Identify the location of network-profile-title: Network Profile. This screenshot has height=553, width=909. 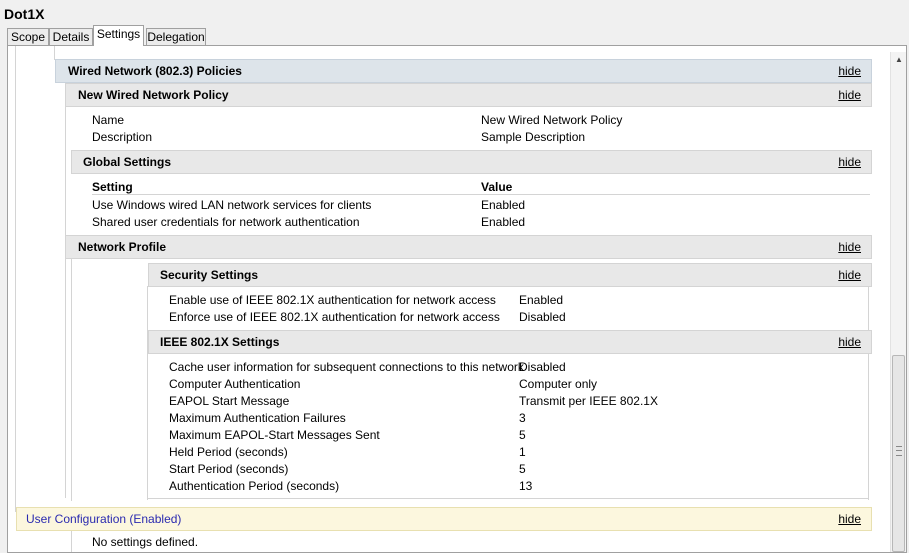
(122, 247).